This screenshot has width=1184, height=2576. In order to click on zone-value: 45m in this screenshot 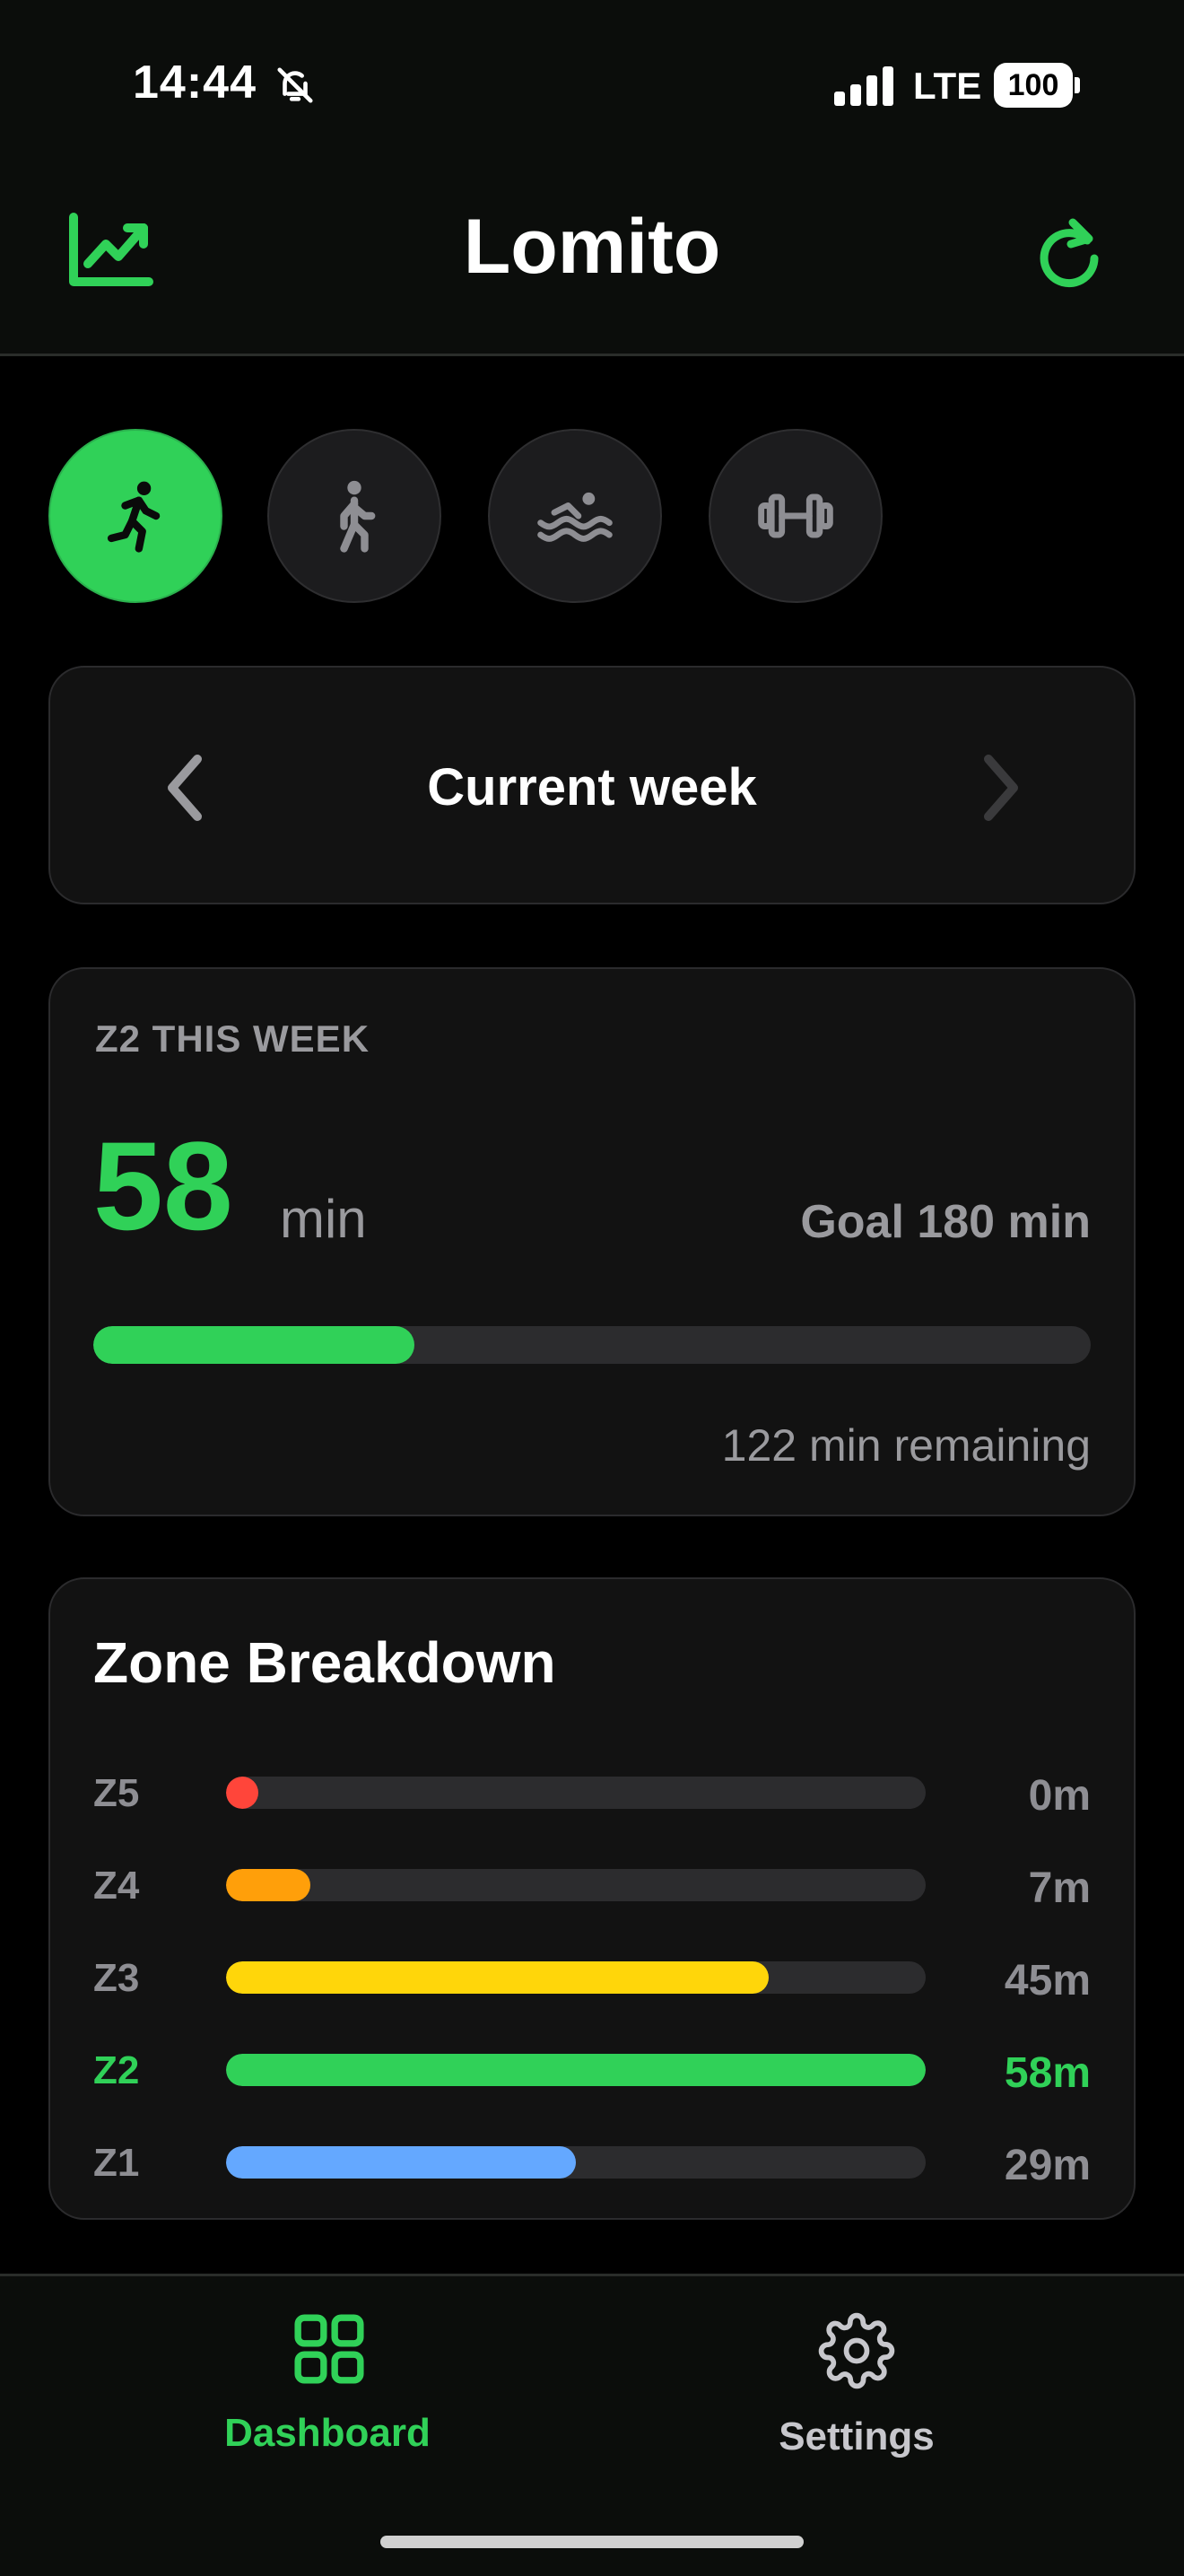, I will do `click(1047, 1981)`.